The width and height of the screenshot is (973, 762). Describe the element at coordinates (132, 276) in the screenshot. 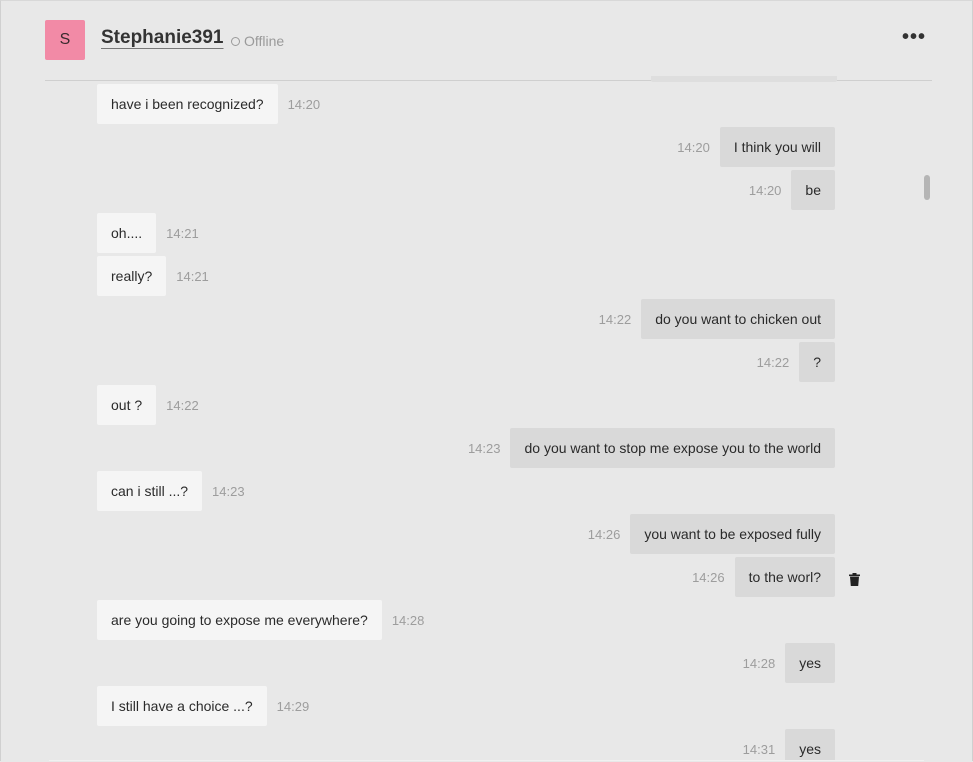

I see `message-bubble: really?` at that location.